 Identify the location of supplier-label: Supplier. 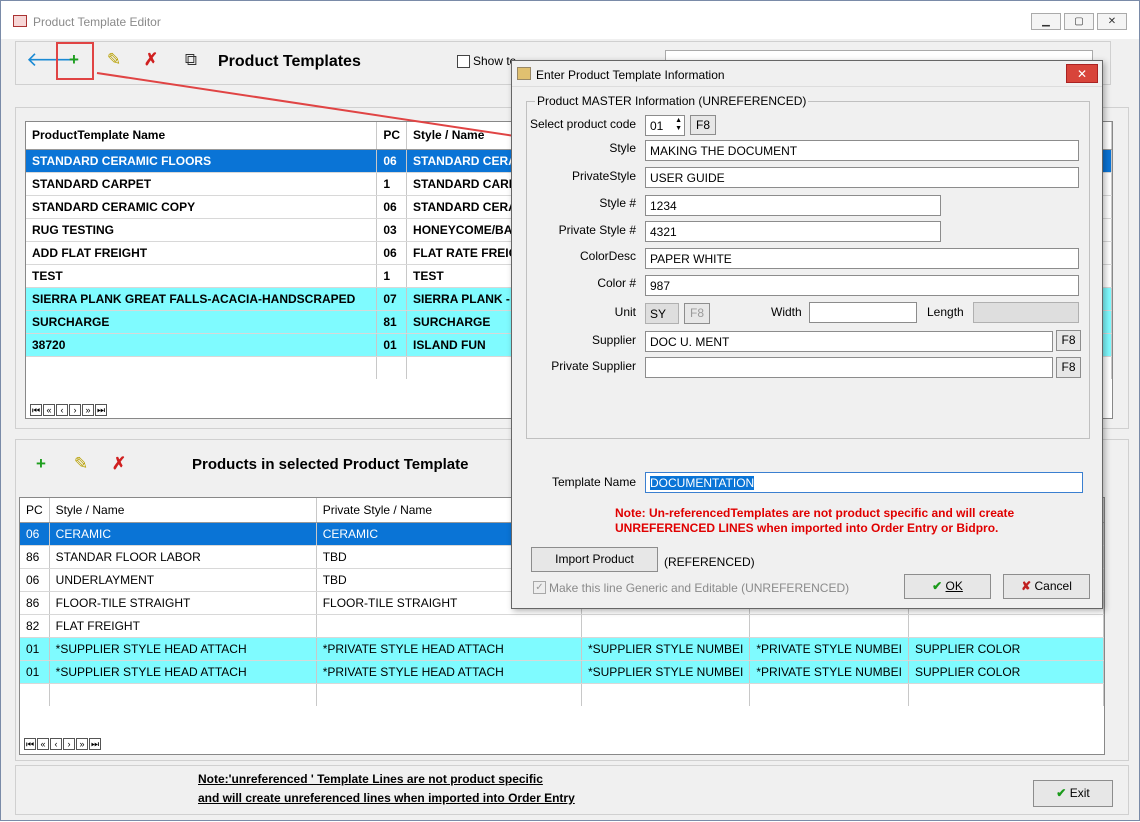
(613, 340).